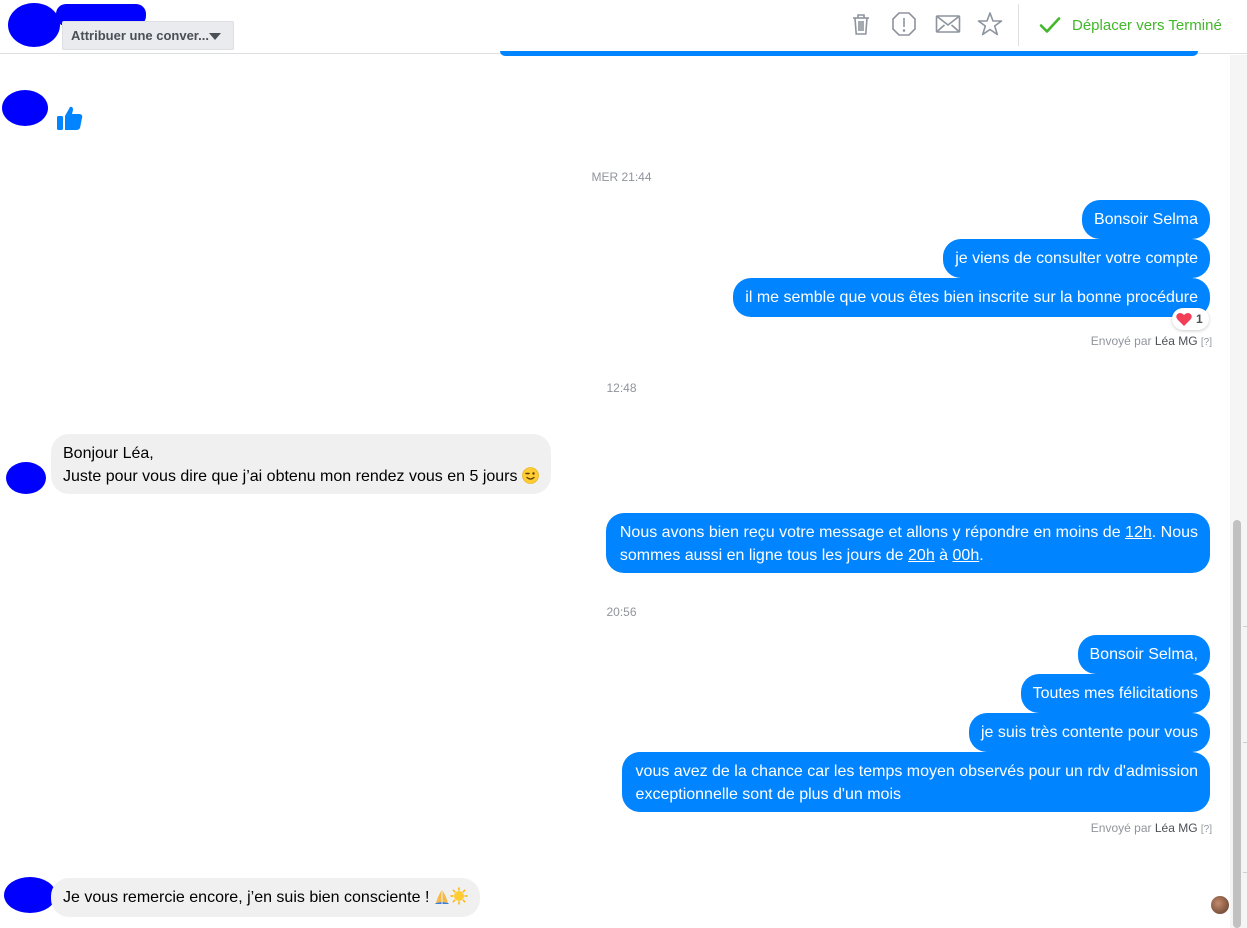 The height and width of the screenshot is (928, 1247). I want to click on timestamp: 20:56, so click(621, 612).